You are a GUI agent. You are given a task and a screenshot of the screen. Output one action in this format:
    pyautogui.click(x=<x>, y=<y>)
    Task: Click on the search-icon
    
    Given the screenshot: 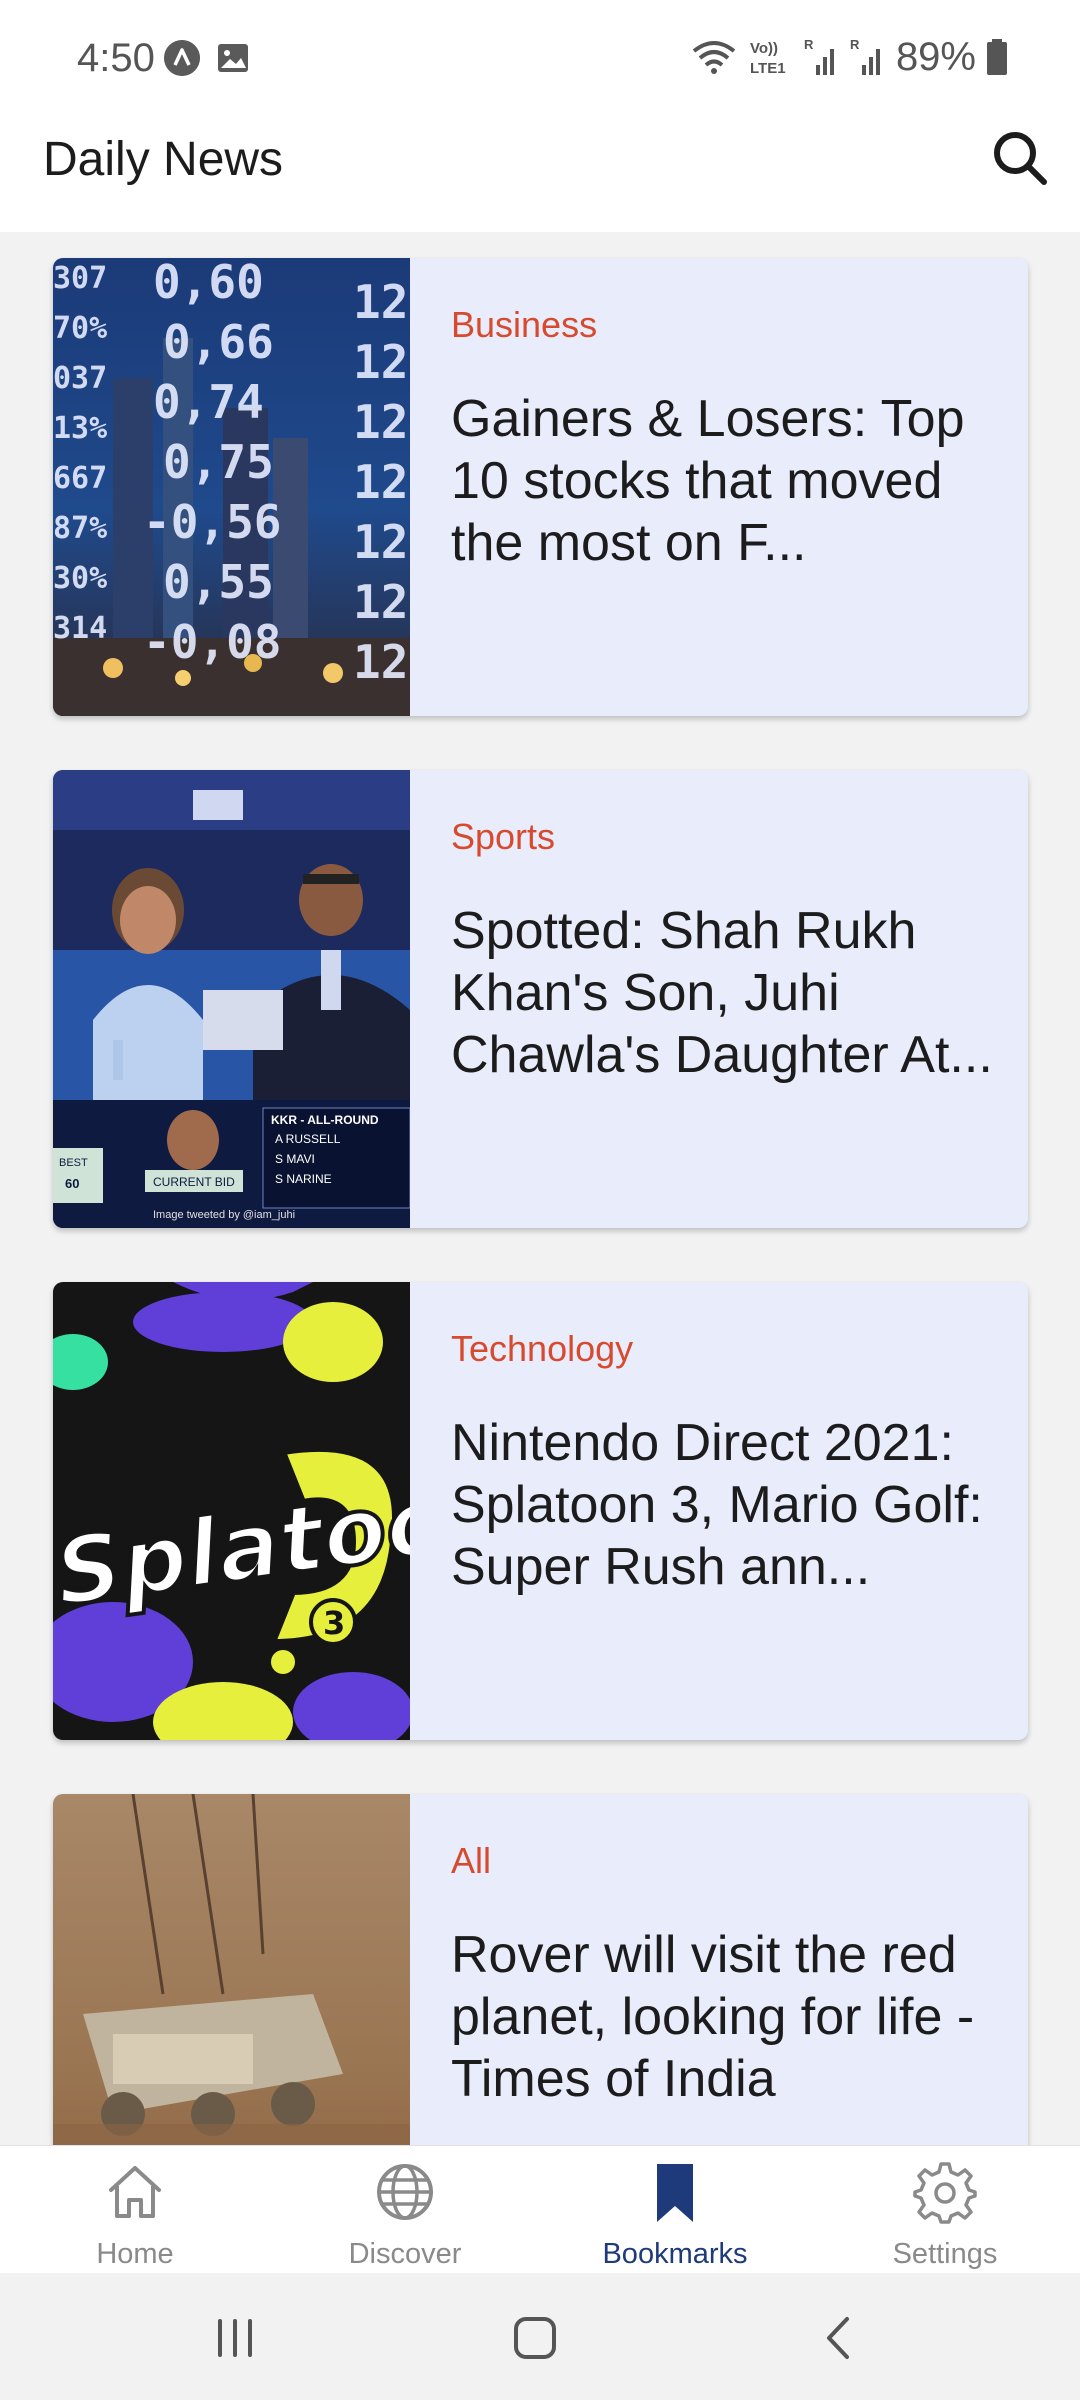 What is the action you would take?
    pyautogui.click(x=1020, y=158)
    